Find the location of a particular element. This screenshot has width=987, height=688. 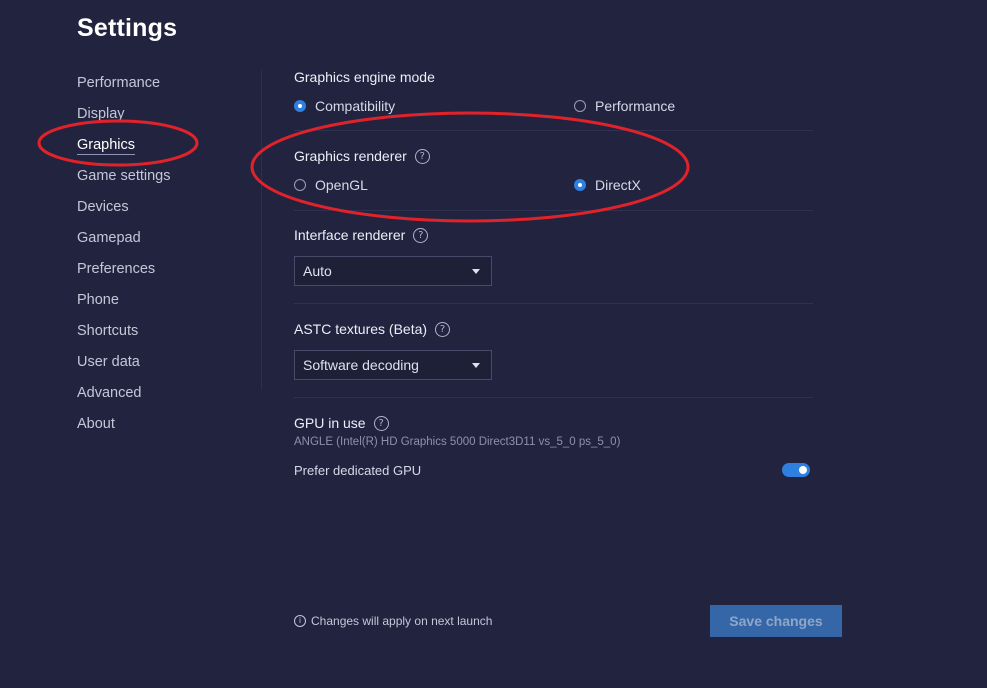

dropdown-value: Auto is located at coordinates (317, 271).